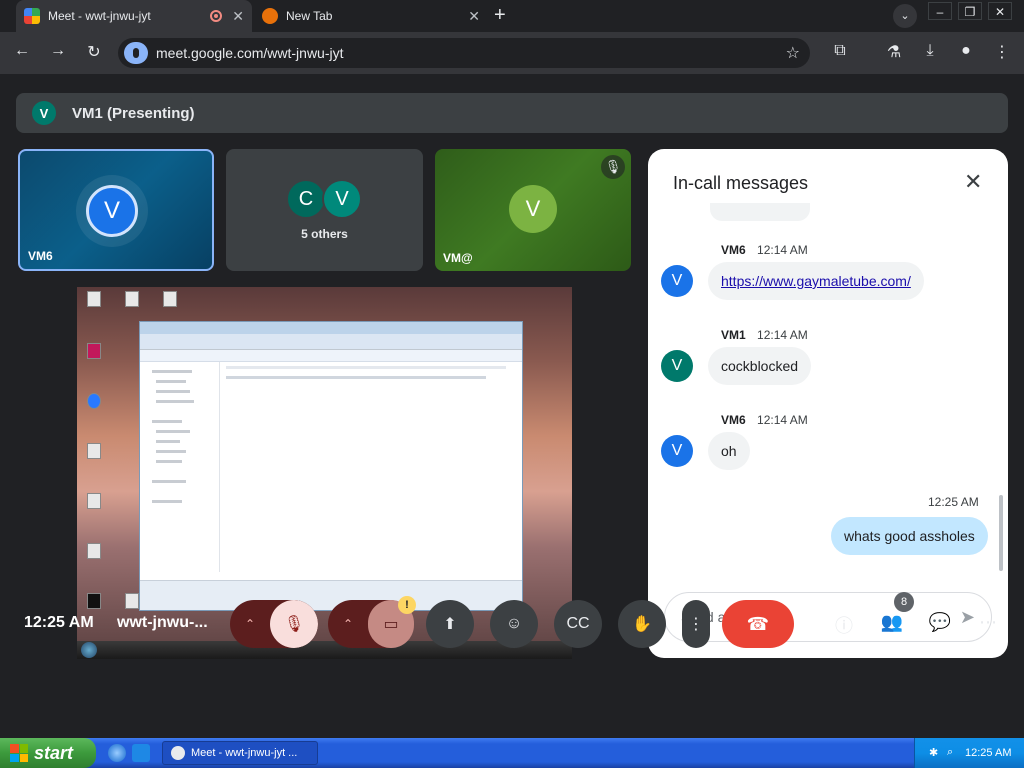 Image resolution: width=1024 pixels, height=768 pixels. What do you see at coordinates (940, 624) in the screenshot?
I see `chat-icon: 💬` at bounding box center [940, 624].